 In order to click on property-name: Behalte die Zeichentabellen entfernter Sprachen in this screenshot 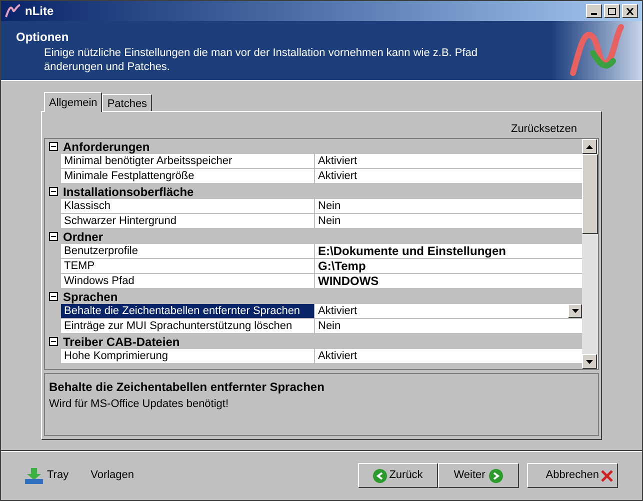, I will do `click(188, 311)`.